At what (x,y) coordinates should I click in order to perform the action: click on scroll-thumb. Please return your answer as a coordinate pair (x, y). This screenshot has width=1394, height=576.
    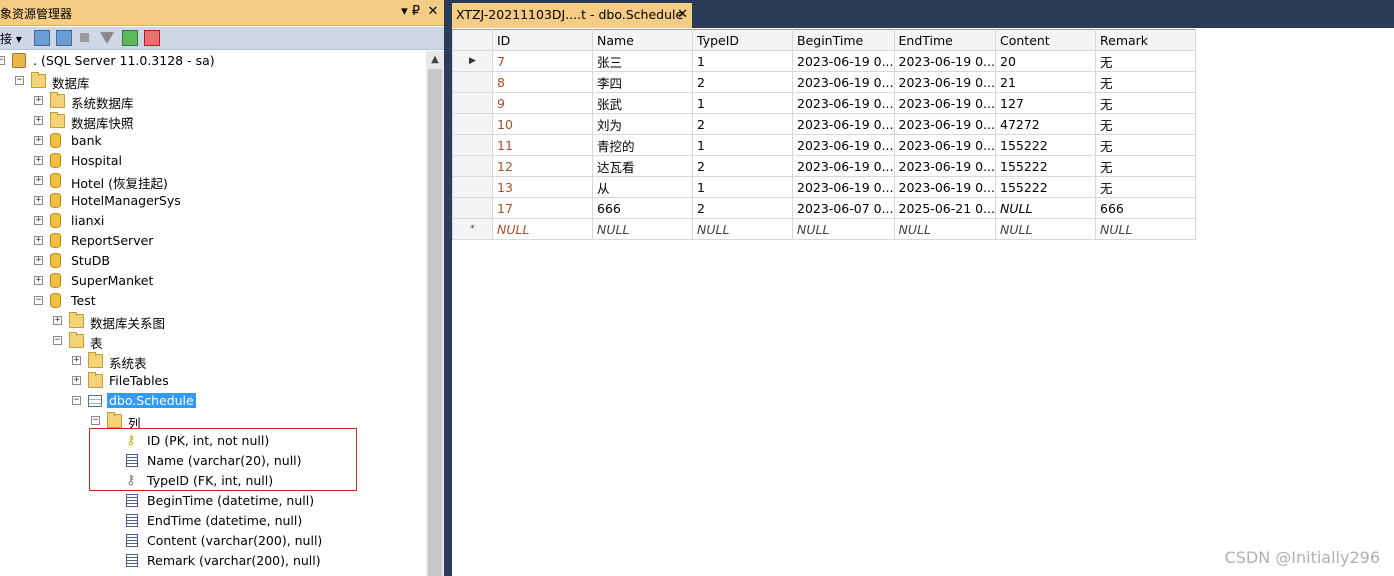
    Looking at the image, I should click on (435, 322).